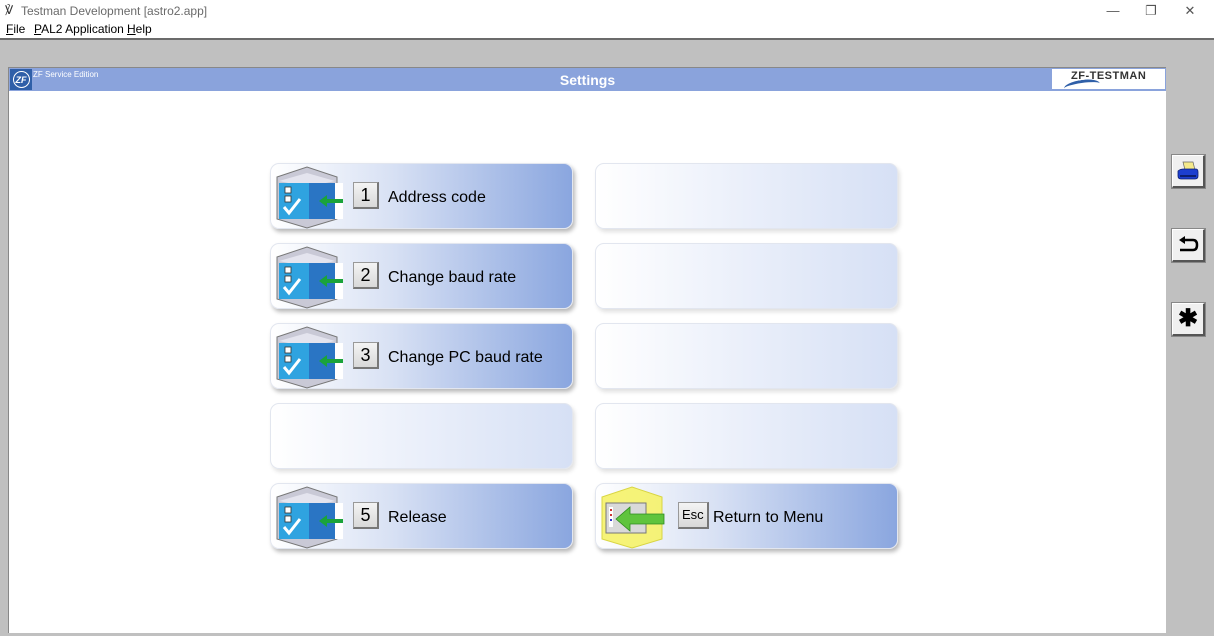 The width and height of the screenshot is (1214, 636). What do you see at coordinates (19, 29) in the screenshot?
I see `menu-file-label: ile` at bounding box center [19, 29].